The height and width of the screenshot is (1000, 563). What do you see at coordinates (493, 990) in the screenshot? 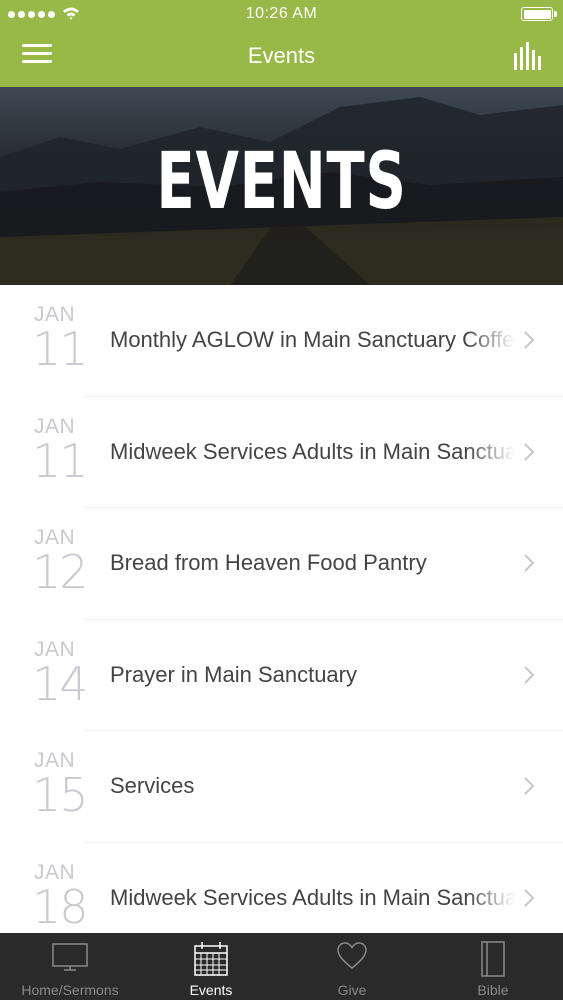
I see `tab-label: Bible` at bounding box center [493, 990].